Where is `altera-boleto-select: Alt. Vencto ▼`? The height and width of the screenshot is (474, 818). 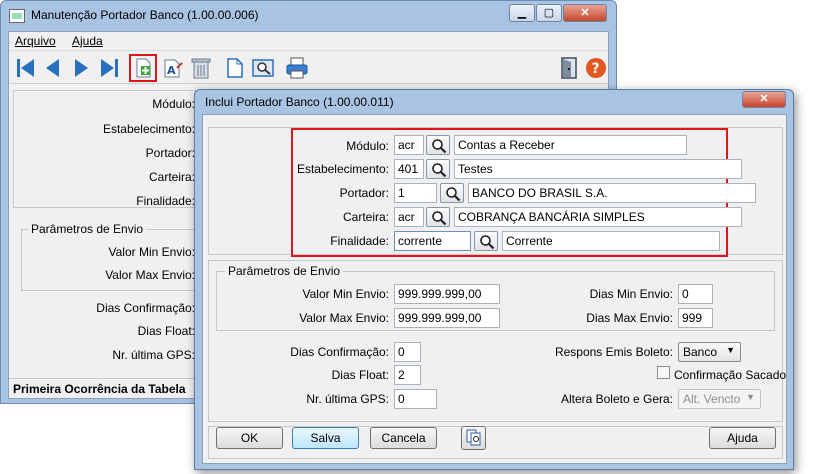
altera-boleto-select: Alt. Vencto ▼ is located at coordinates (719, 399).